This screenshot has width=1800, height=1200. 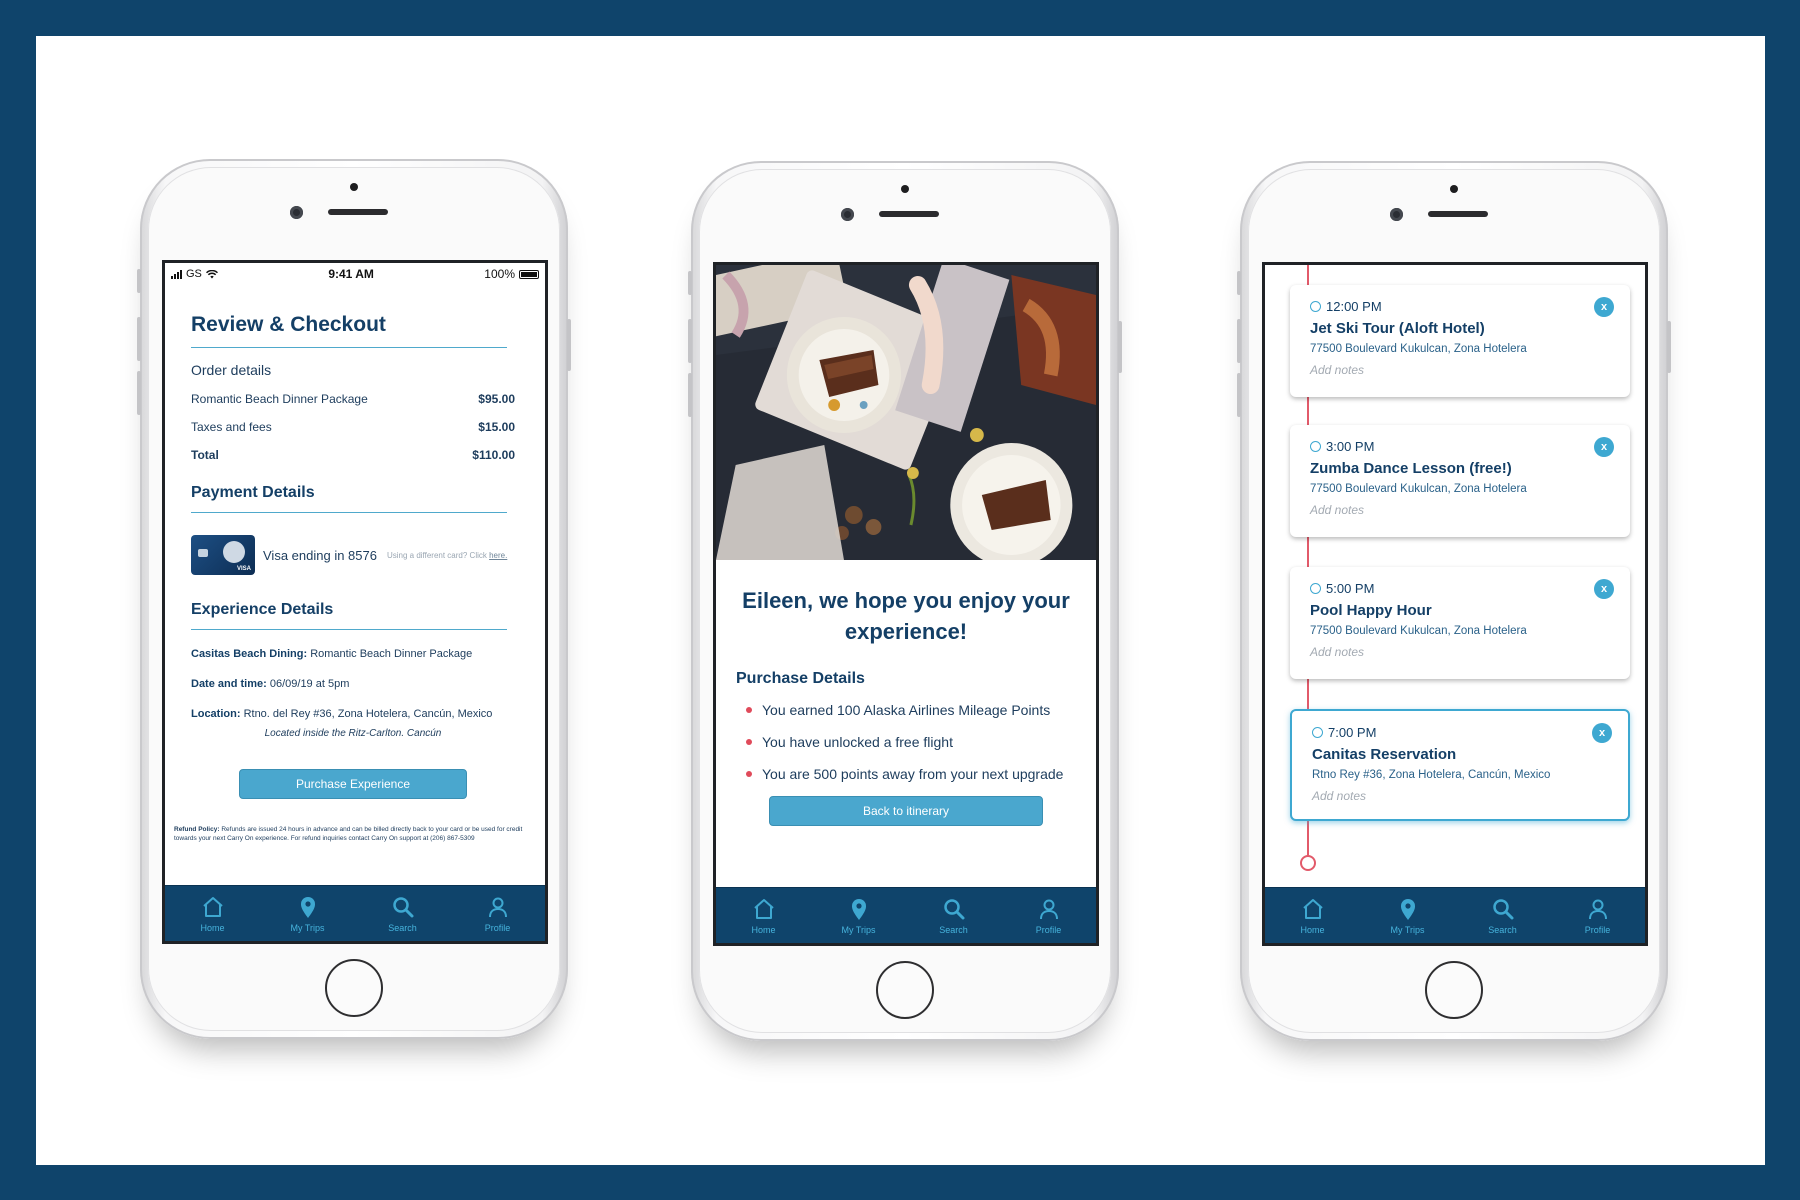 What do you see at coordinates (499, 274) in the screenshot?
I see `battery-percent: 100%` at bounding box center [499, 274].